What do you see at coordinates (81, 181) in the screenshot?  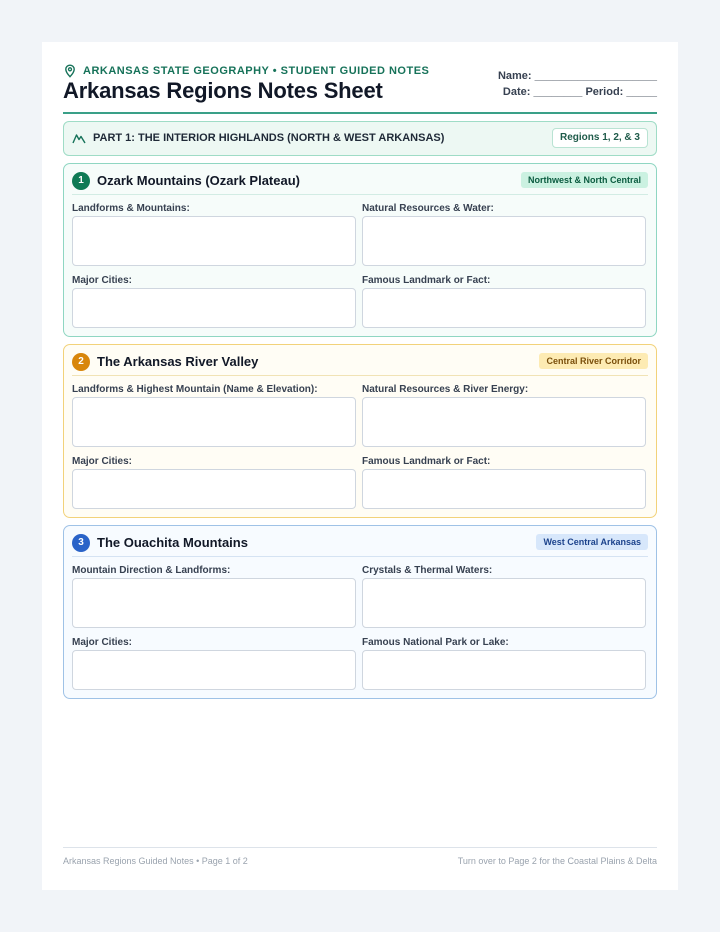 I see `region-number-badge: 1` at bounding box center [81, 181].